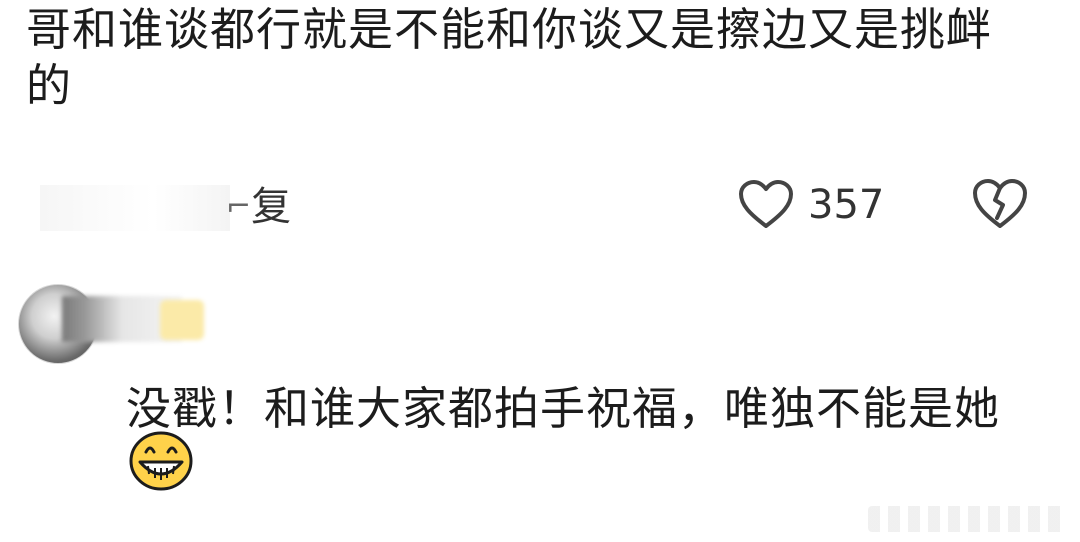 The height and width of the screenshot is (542, 1080). Describe the element at coordinates (563, 408) in the screenshot. I see `reply-text: 没戳！和谁大家都拍手祝福，唯独不能是她` at that location.